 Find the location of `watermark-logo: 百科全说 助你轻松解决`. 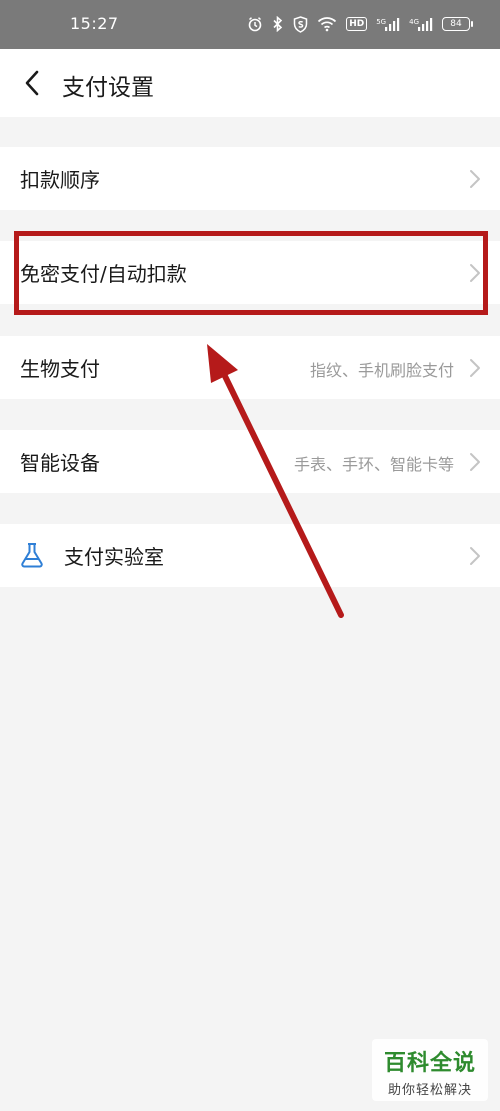

watermark-logo: 百科全说 助你轻松解决 is located at coordinates (430, 1070).